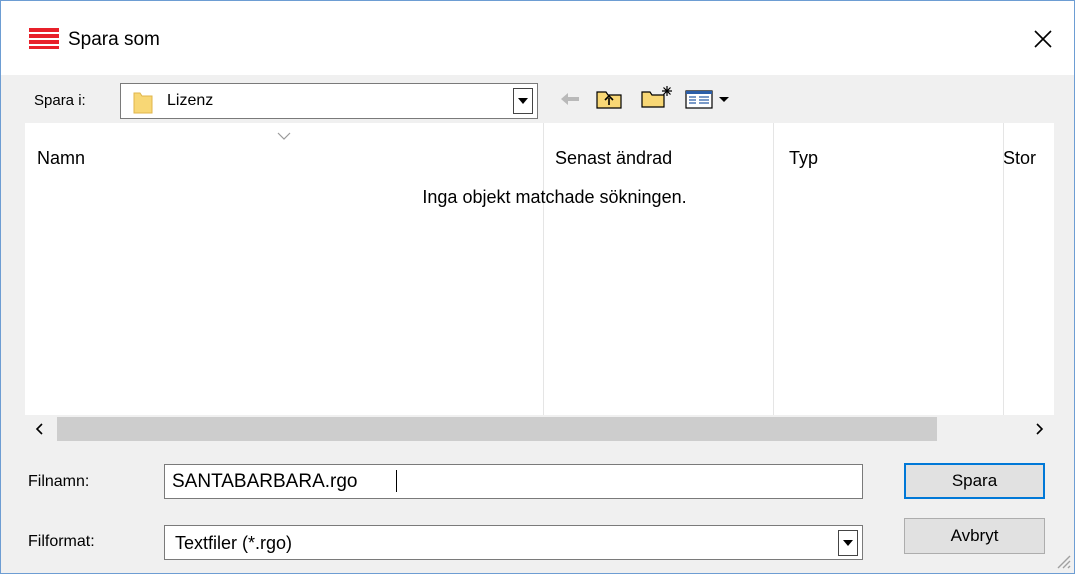 The width and height of the screenshot is (1075, 574). What do you see at coordinates (537, 38) in the screenshot?
I see `title-bar: Spara som` at bounding box center [537, 38].